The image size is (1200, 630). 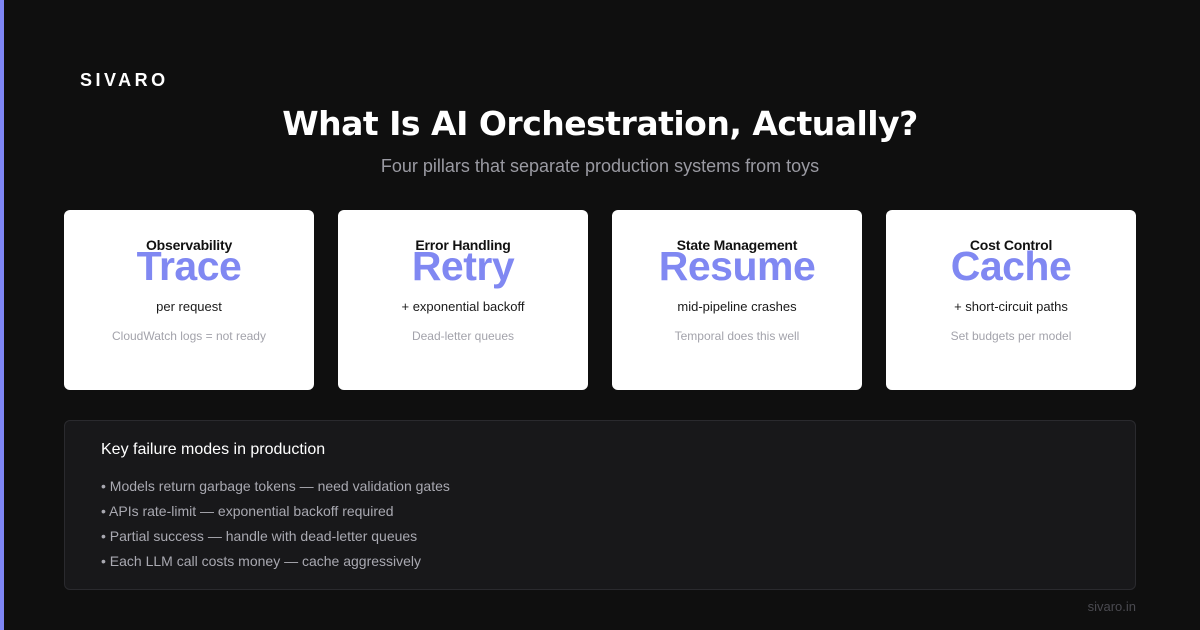 I want to click on pillar-keyword: Resume, so click(x=737, y=266).